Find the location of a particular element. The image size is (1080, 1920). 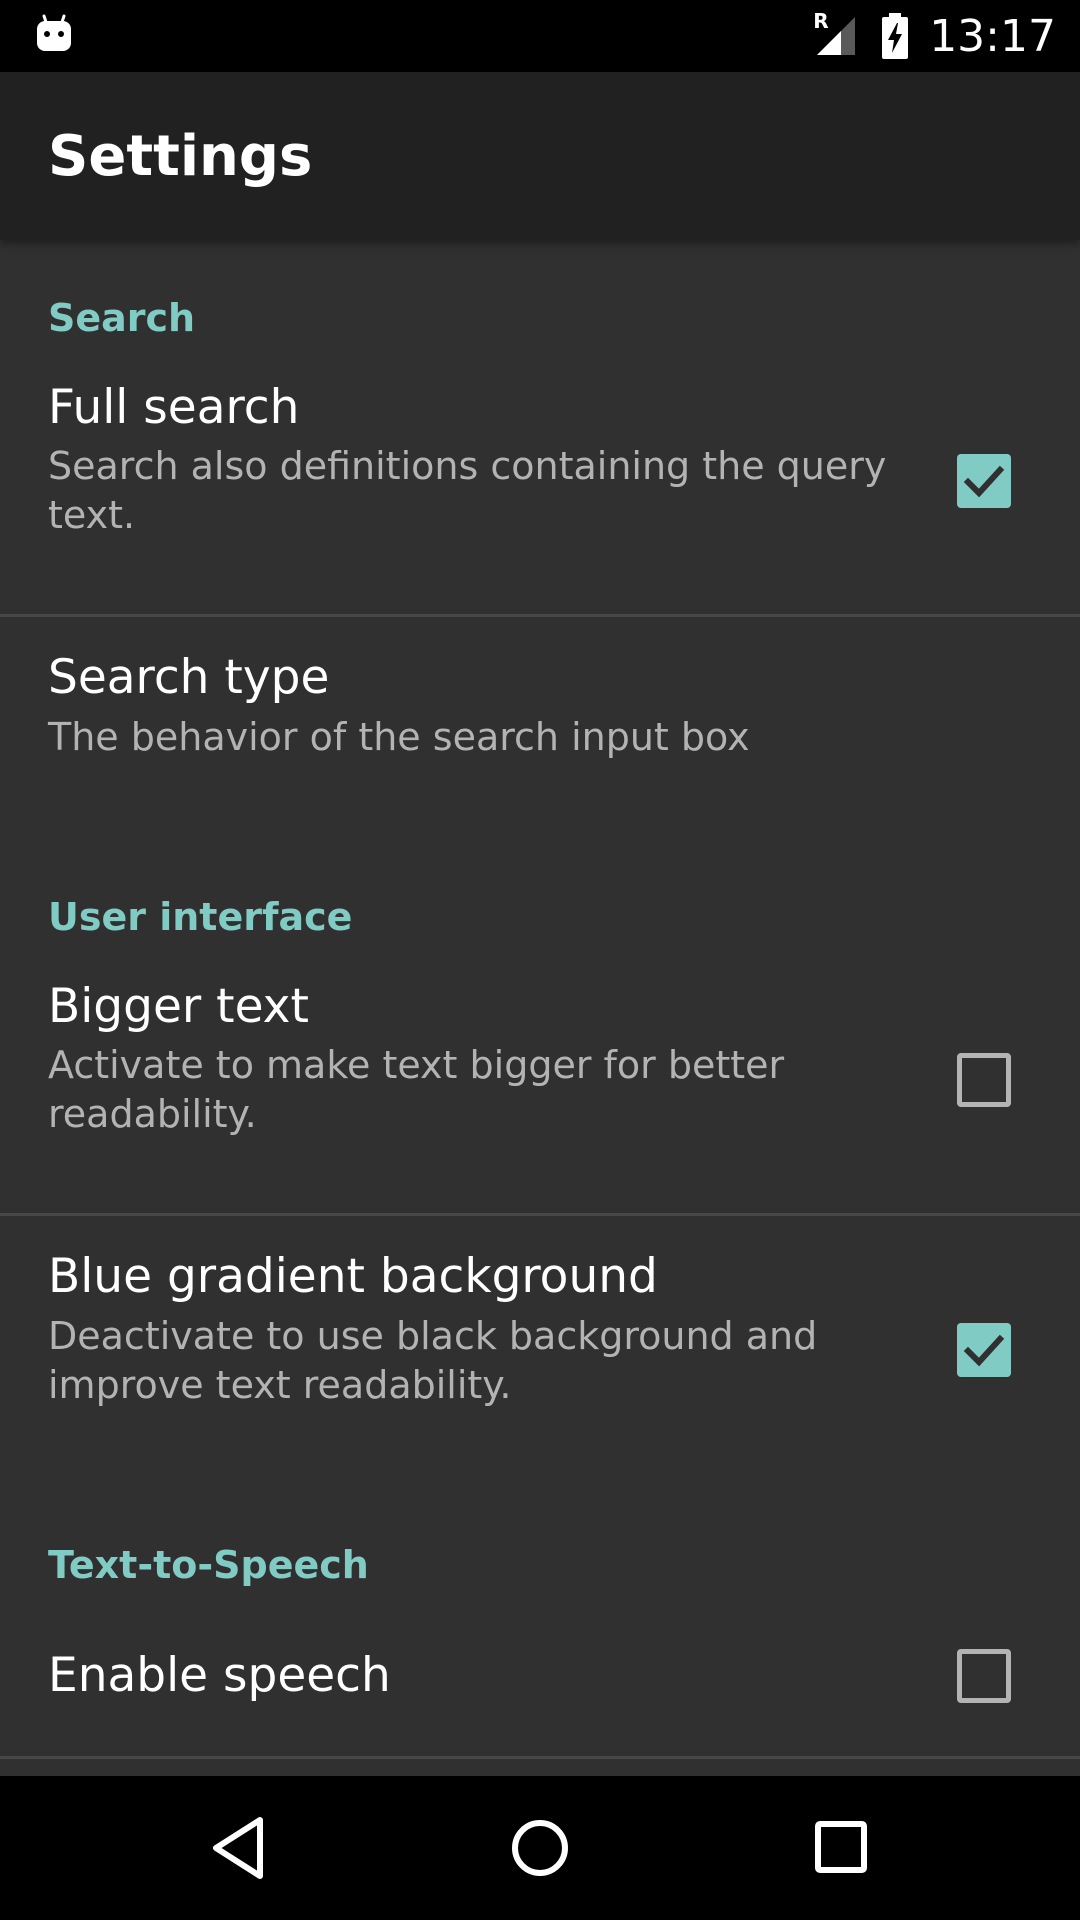

pref-title: Search type is located at coordinates (189, 677).